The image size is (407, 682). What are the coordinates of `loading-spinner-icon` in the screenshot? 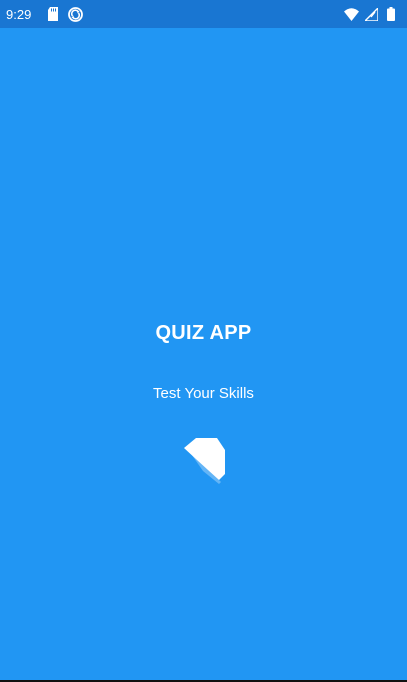 It's located at (205, 461).